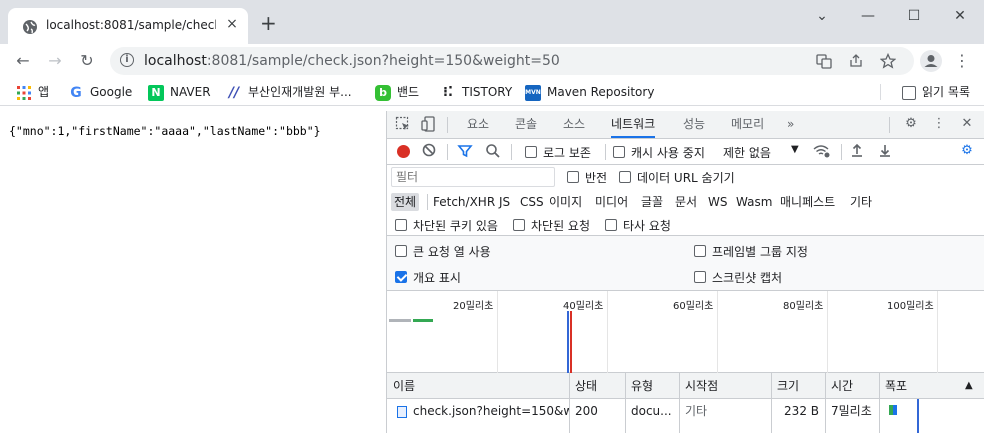  I want to click on type-filter-other: 기타, so click(861, 202).